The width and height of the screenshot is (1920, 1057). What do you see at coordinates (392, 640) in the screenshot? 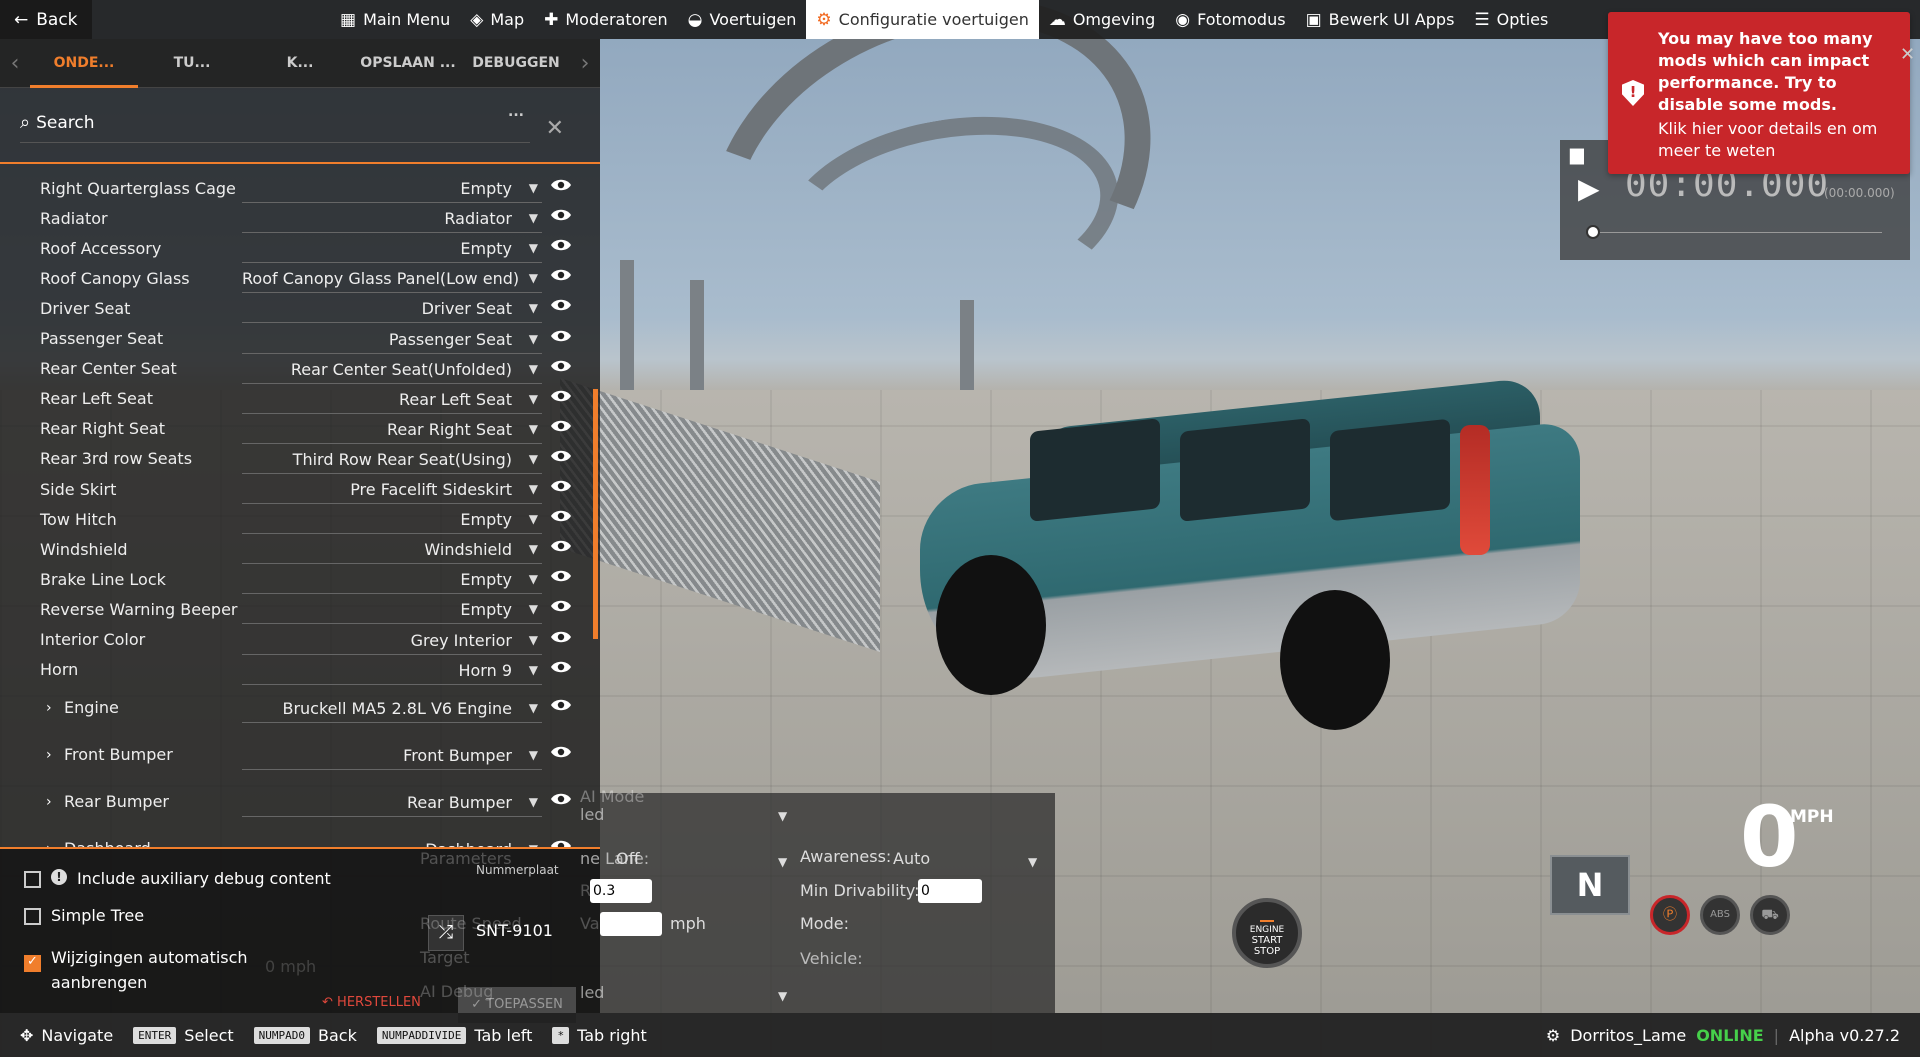
I see `part-dropdown: Grey Interior ▼` at bounding box center [392, 640].